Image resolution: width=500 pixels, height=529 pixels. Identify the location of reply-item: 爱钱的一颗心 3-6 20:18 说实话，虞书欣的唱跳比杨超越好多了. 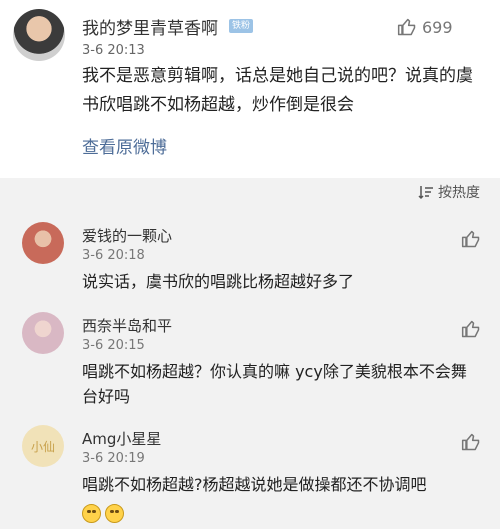
(261, 262).